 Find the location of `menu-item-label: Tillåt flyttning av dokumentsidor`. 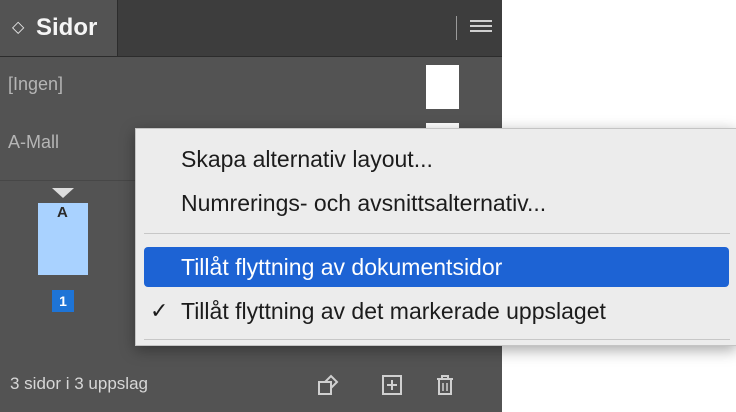

menu-item-label: Tillåt flyttning av dokumentsidor is located at coordinates (342, 267).